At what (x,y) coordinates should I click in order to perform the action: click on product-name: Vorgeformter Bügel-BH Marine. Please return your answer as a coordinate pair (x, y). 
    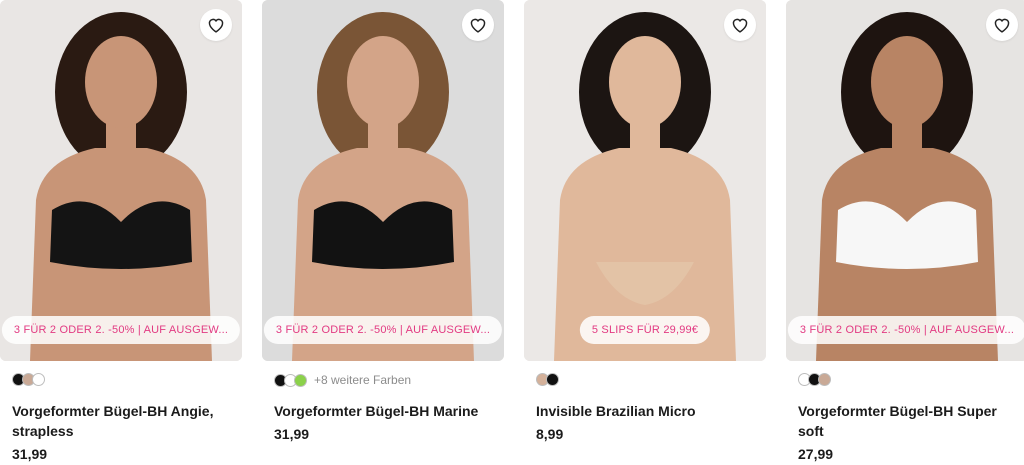
    Looking at the image, I should click on (384, 411).